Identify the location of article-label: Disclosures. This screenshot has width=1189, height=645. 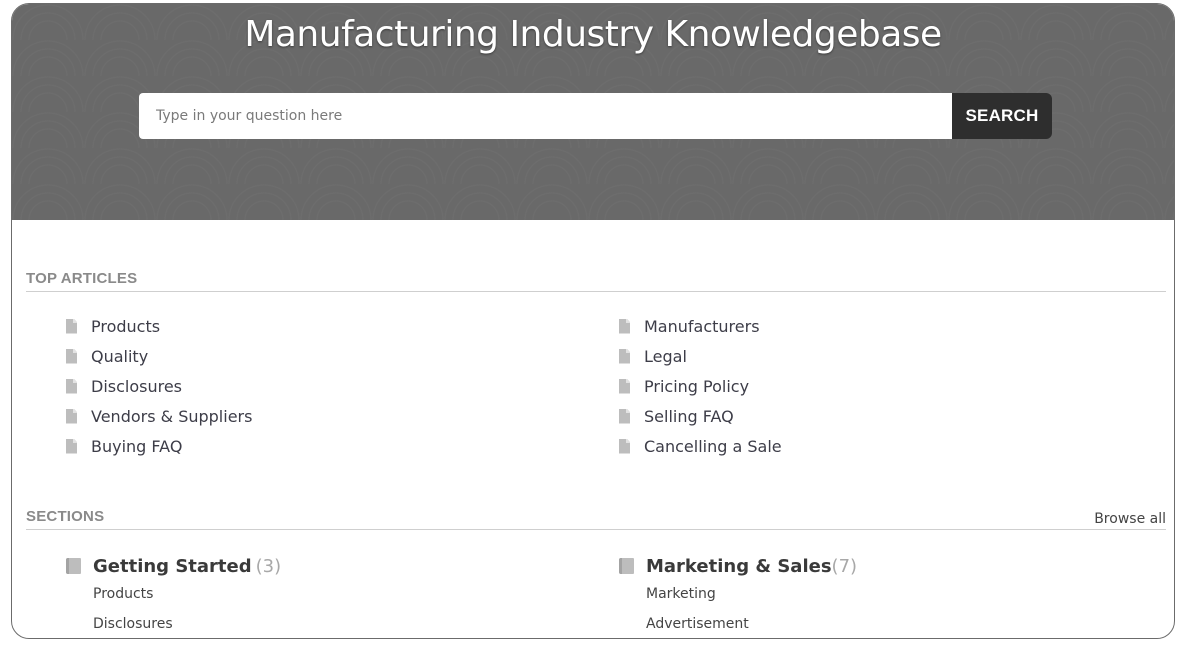
(137, 386).